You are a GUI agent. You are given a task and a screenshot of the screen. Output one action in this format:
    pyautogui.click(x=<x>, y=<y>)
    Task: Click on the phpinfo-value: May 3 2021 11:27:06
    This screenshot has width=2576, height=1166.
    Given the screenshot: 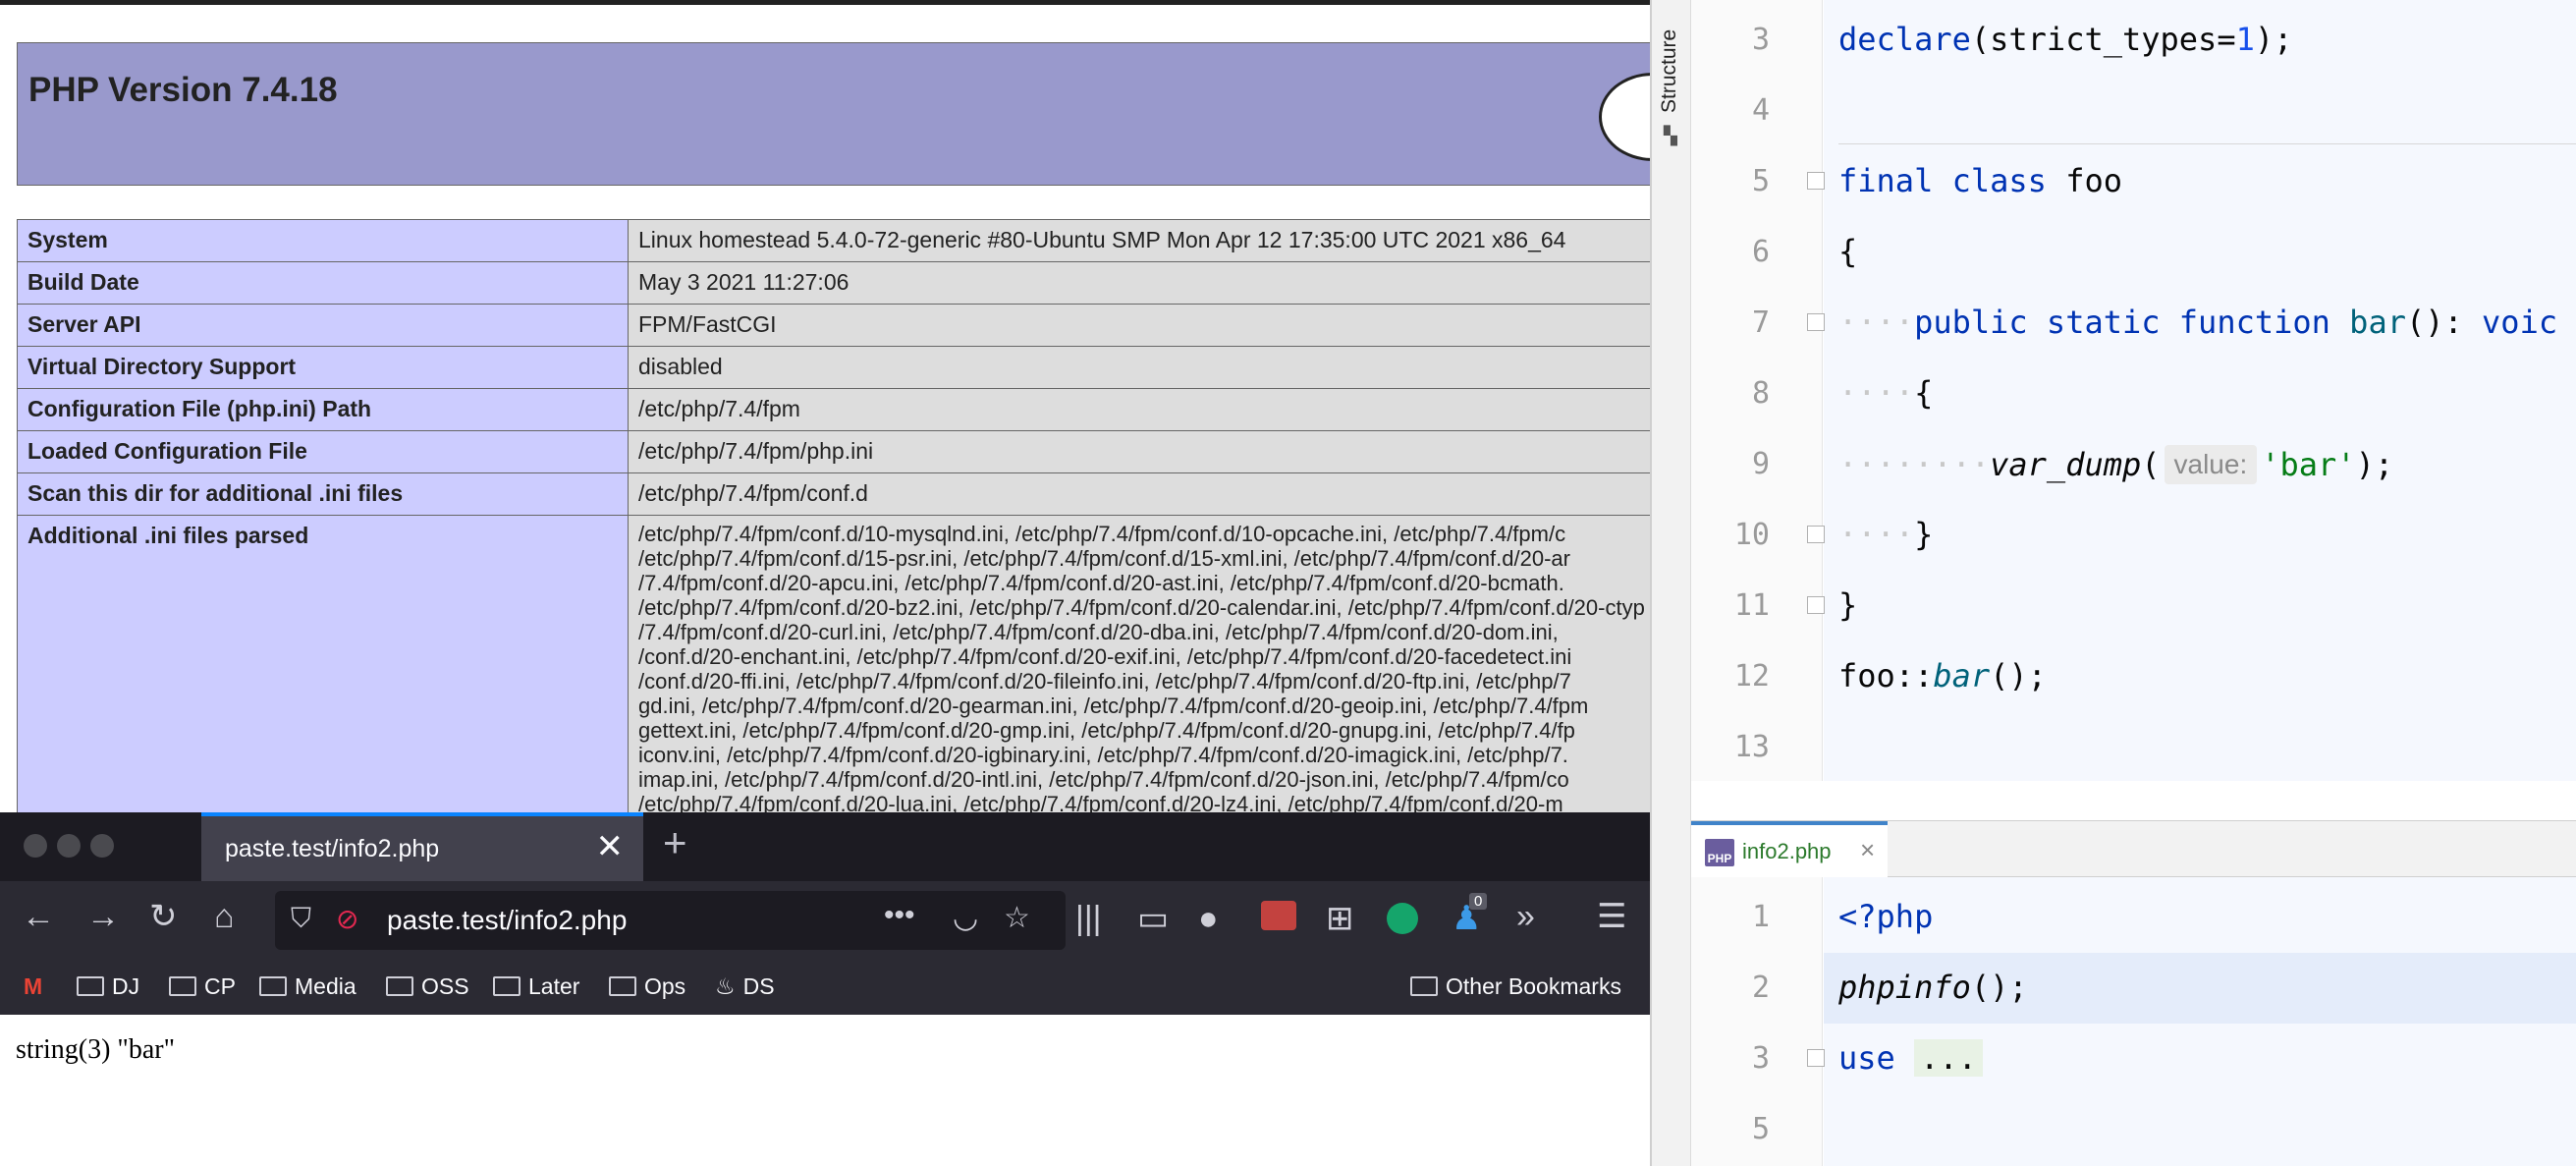 What is the action you would take?
    pyautogui.click(x=1139, y=283)
    